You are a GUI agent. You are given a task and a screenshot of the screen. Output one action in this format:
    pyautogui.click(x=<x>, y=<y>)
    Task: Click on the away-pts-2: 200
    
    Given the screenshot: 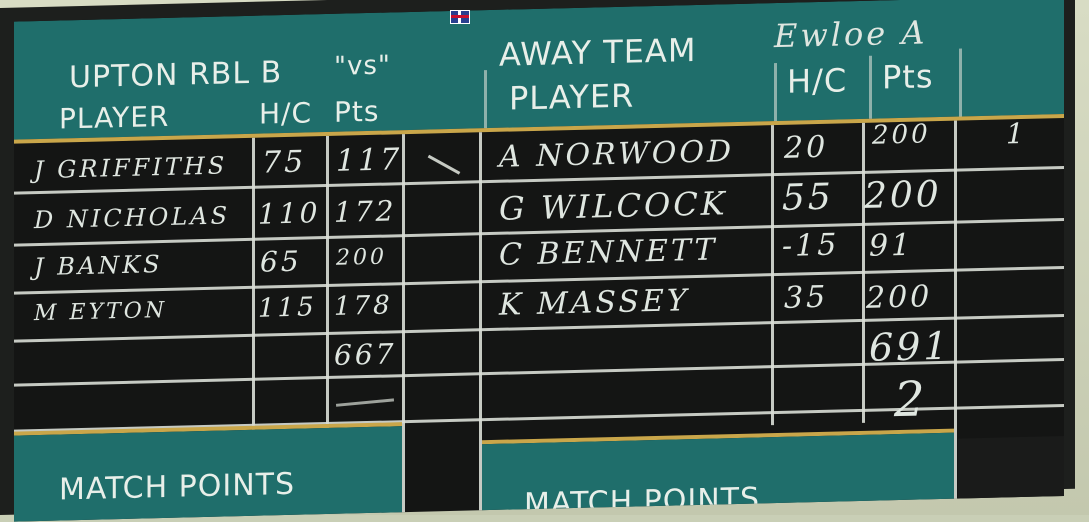 What is the action you would take?
    pyautogui.click(x=903, y=195)
    